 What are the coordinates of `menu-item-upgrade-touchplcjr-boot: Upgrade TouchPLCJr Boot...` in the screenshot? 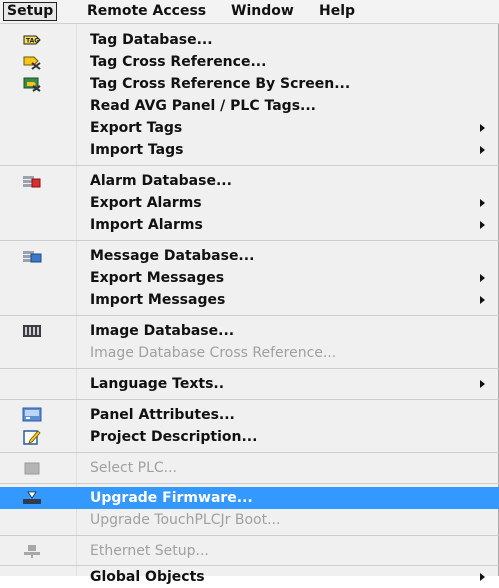 It's located at (249, 520).